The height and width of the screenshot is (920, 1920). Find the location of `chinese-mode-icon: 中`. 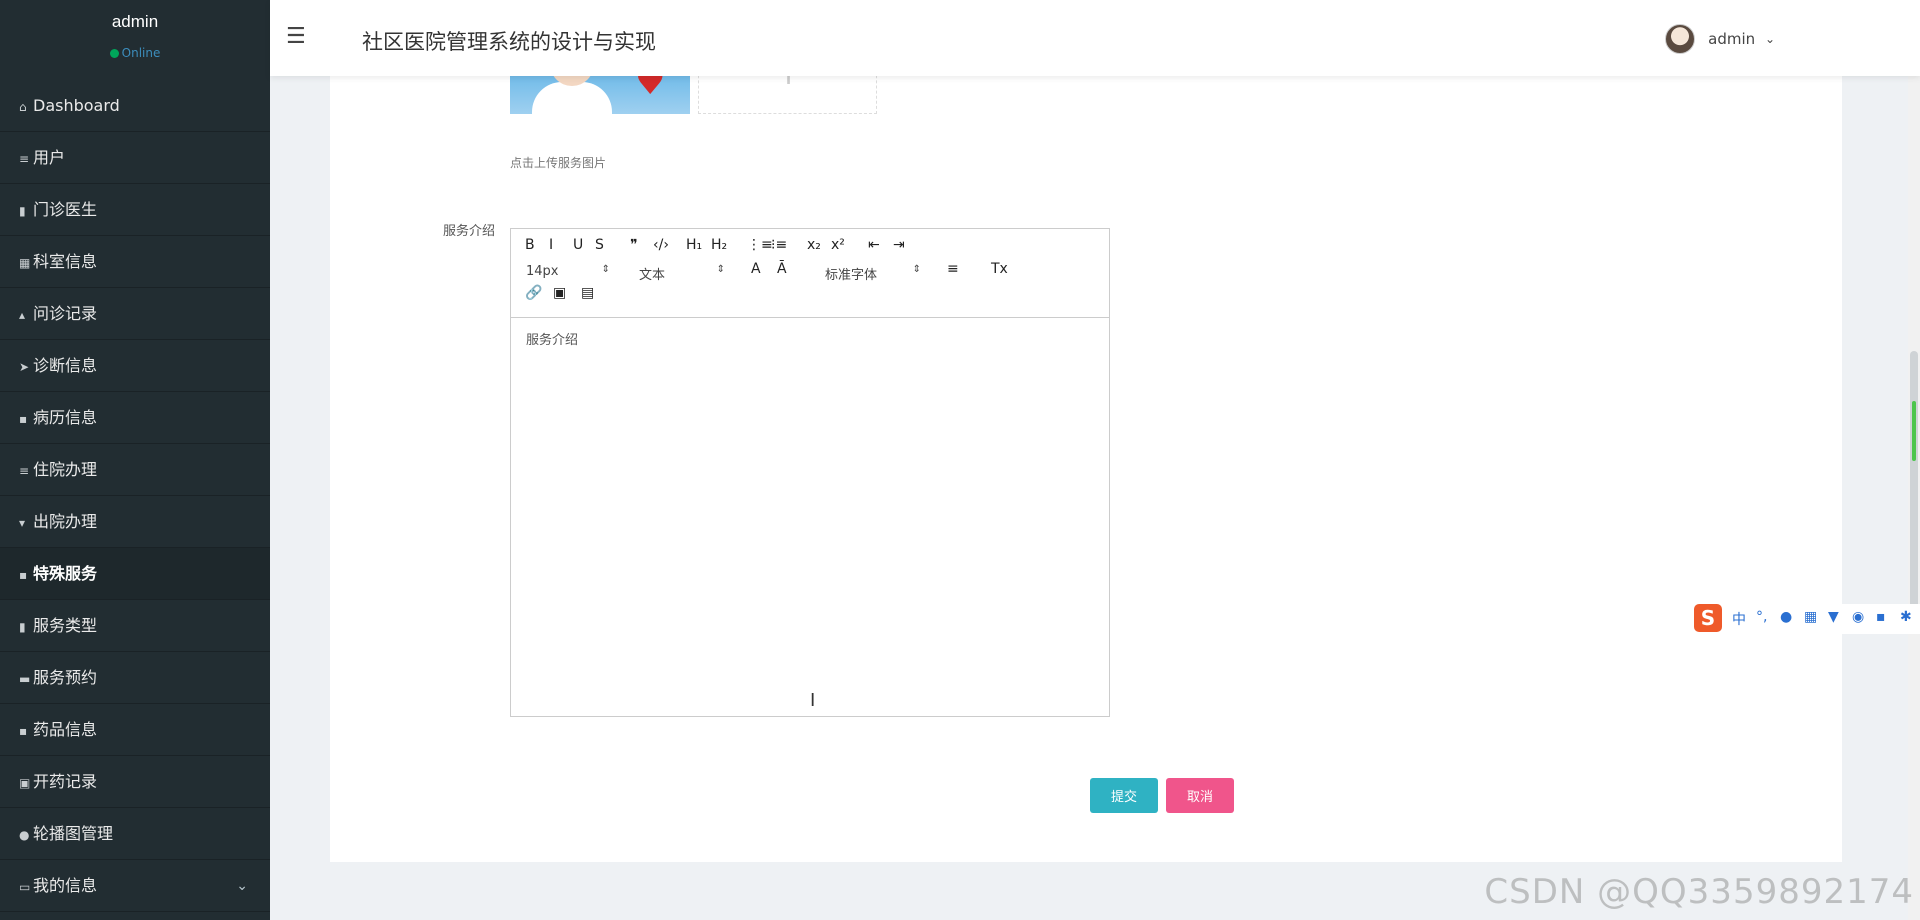

chinese-mode-icon: 中 is located at coordinates (1739, 619).